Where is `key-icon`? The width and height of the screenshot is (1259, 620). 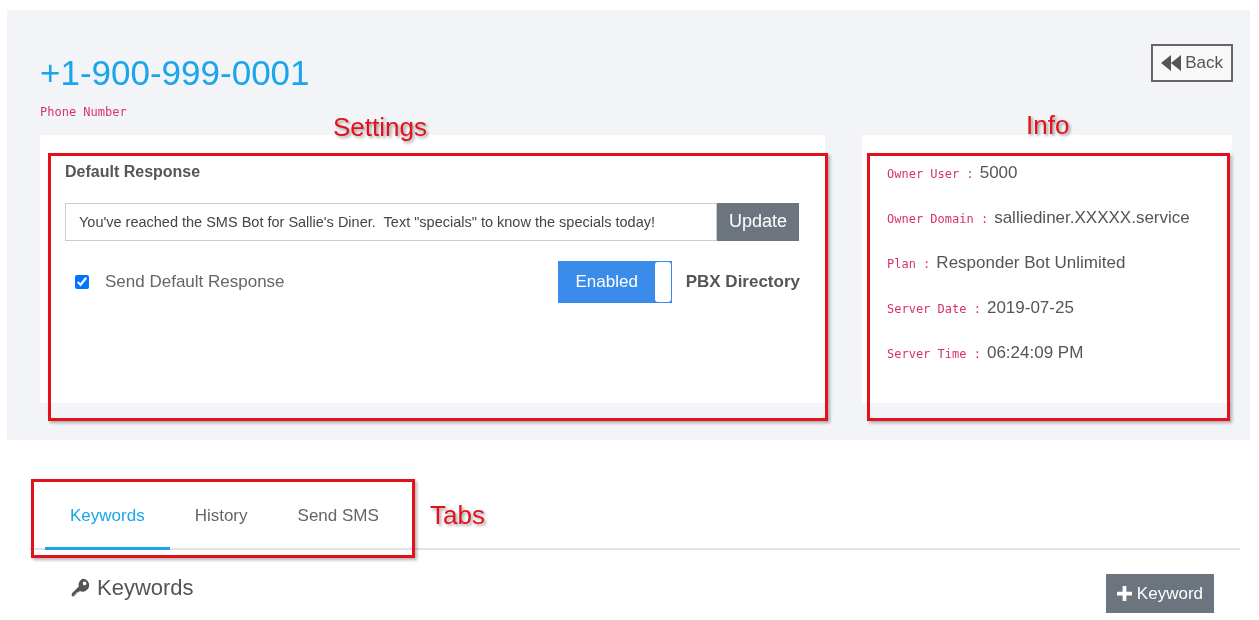
key-icon is located at coordinates (80, 587).